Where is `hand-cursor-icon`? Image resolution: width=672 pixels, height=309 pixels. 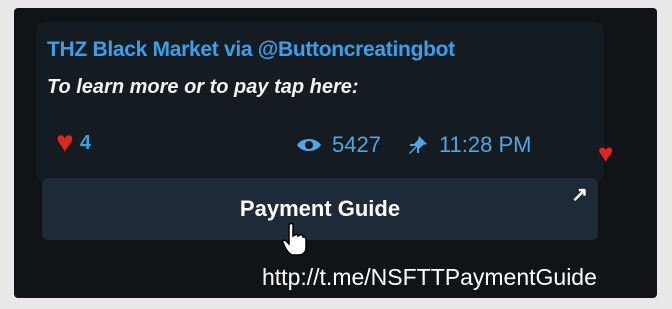 hand-cursor-icon is located at coordinates (294, 239).